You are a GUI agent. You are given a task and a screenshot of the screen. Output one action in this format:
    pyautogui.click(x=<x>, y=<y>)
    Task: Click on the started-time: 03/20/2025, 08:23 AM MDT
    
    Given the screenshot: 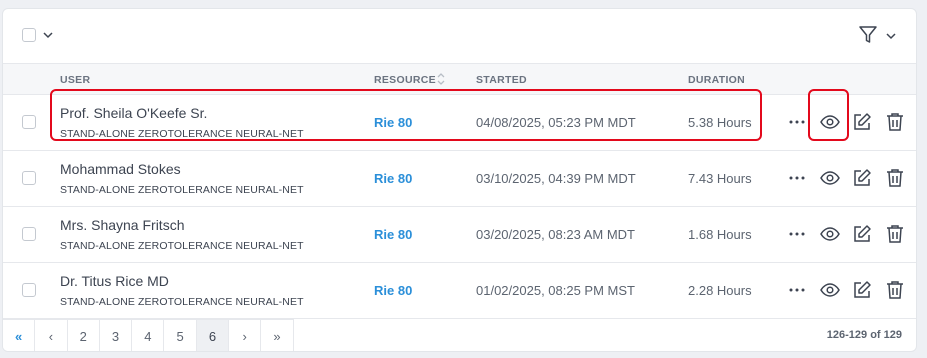 What is the action you would take?
    pyautogui.click(x=555, y=234)
    